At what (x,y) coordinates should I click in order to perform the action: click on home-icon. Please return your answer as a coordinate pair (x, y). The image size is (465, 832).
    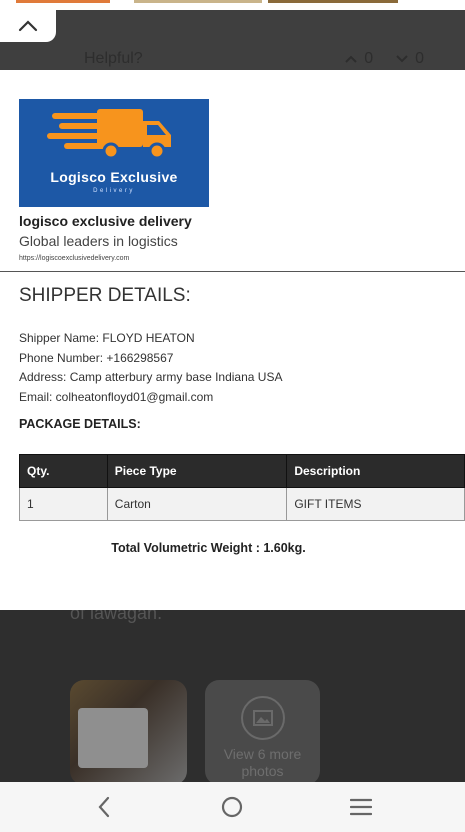
    Looking at the image, I should click on (232, 807).